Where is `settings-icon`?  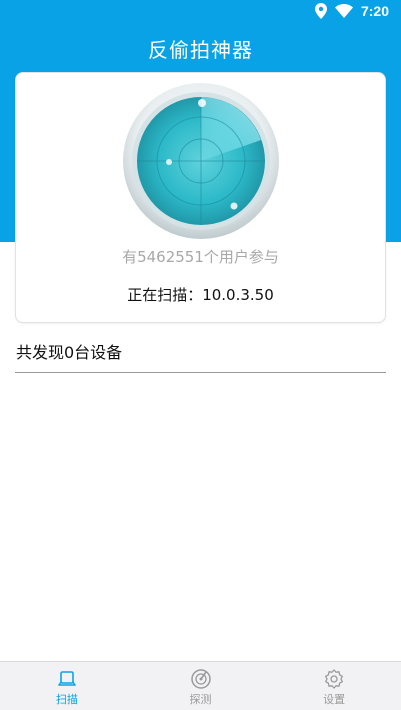 settings-icon is located at coordinates (334, 679).